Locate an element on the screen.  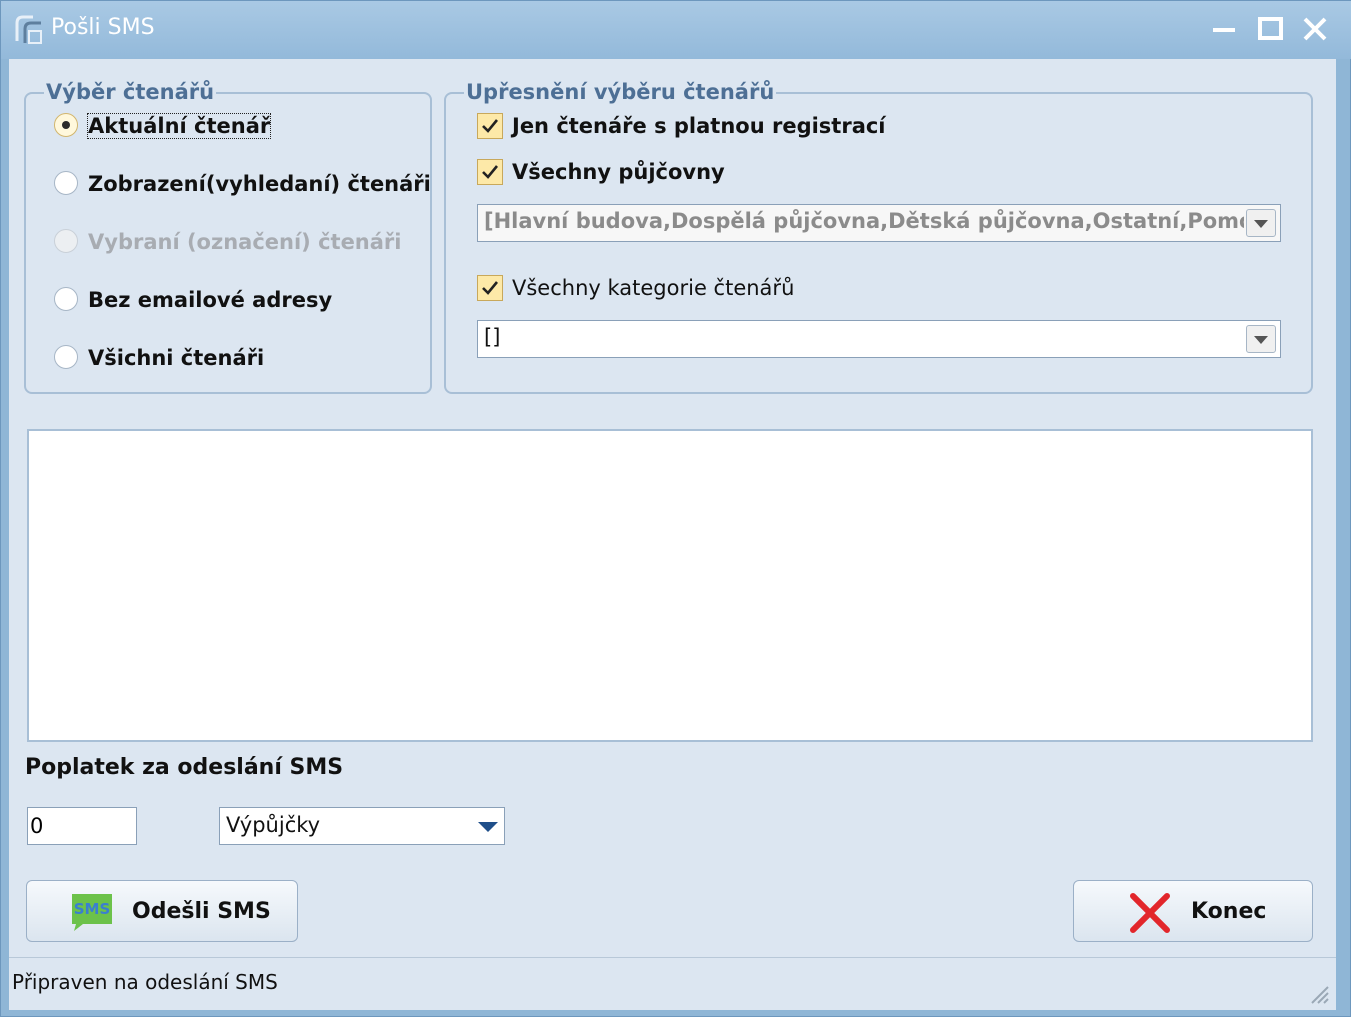
radio-displayed-readers is located at coordinates (66, 183).